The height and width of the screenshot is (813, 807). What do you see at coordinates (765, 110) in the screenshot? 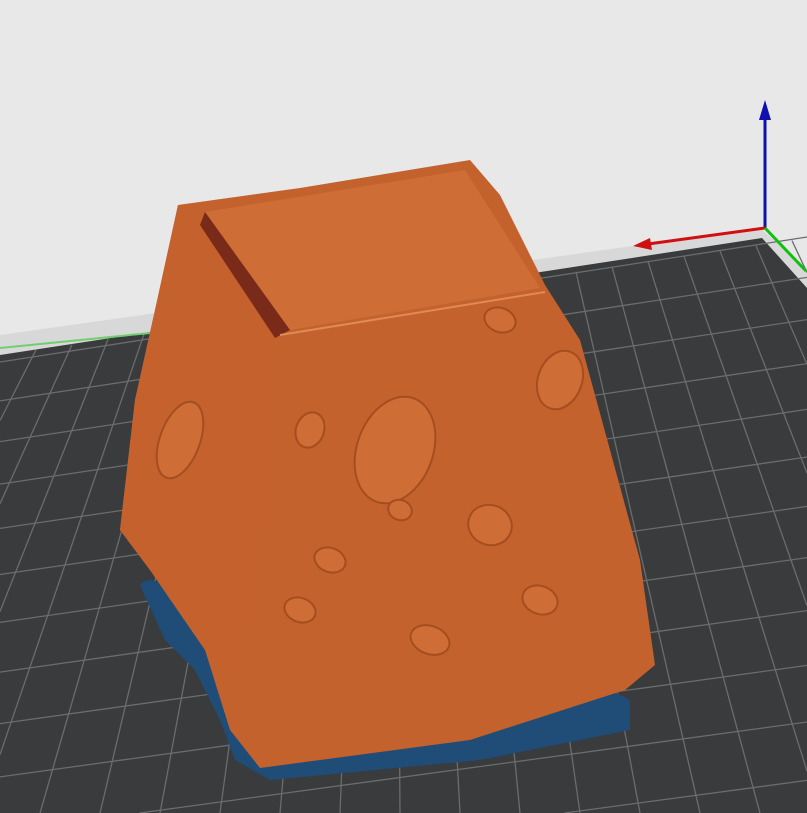
I see `z-axis-arrow-icon` at bounding box center [765, 110].